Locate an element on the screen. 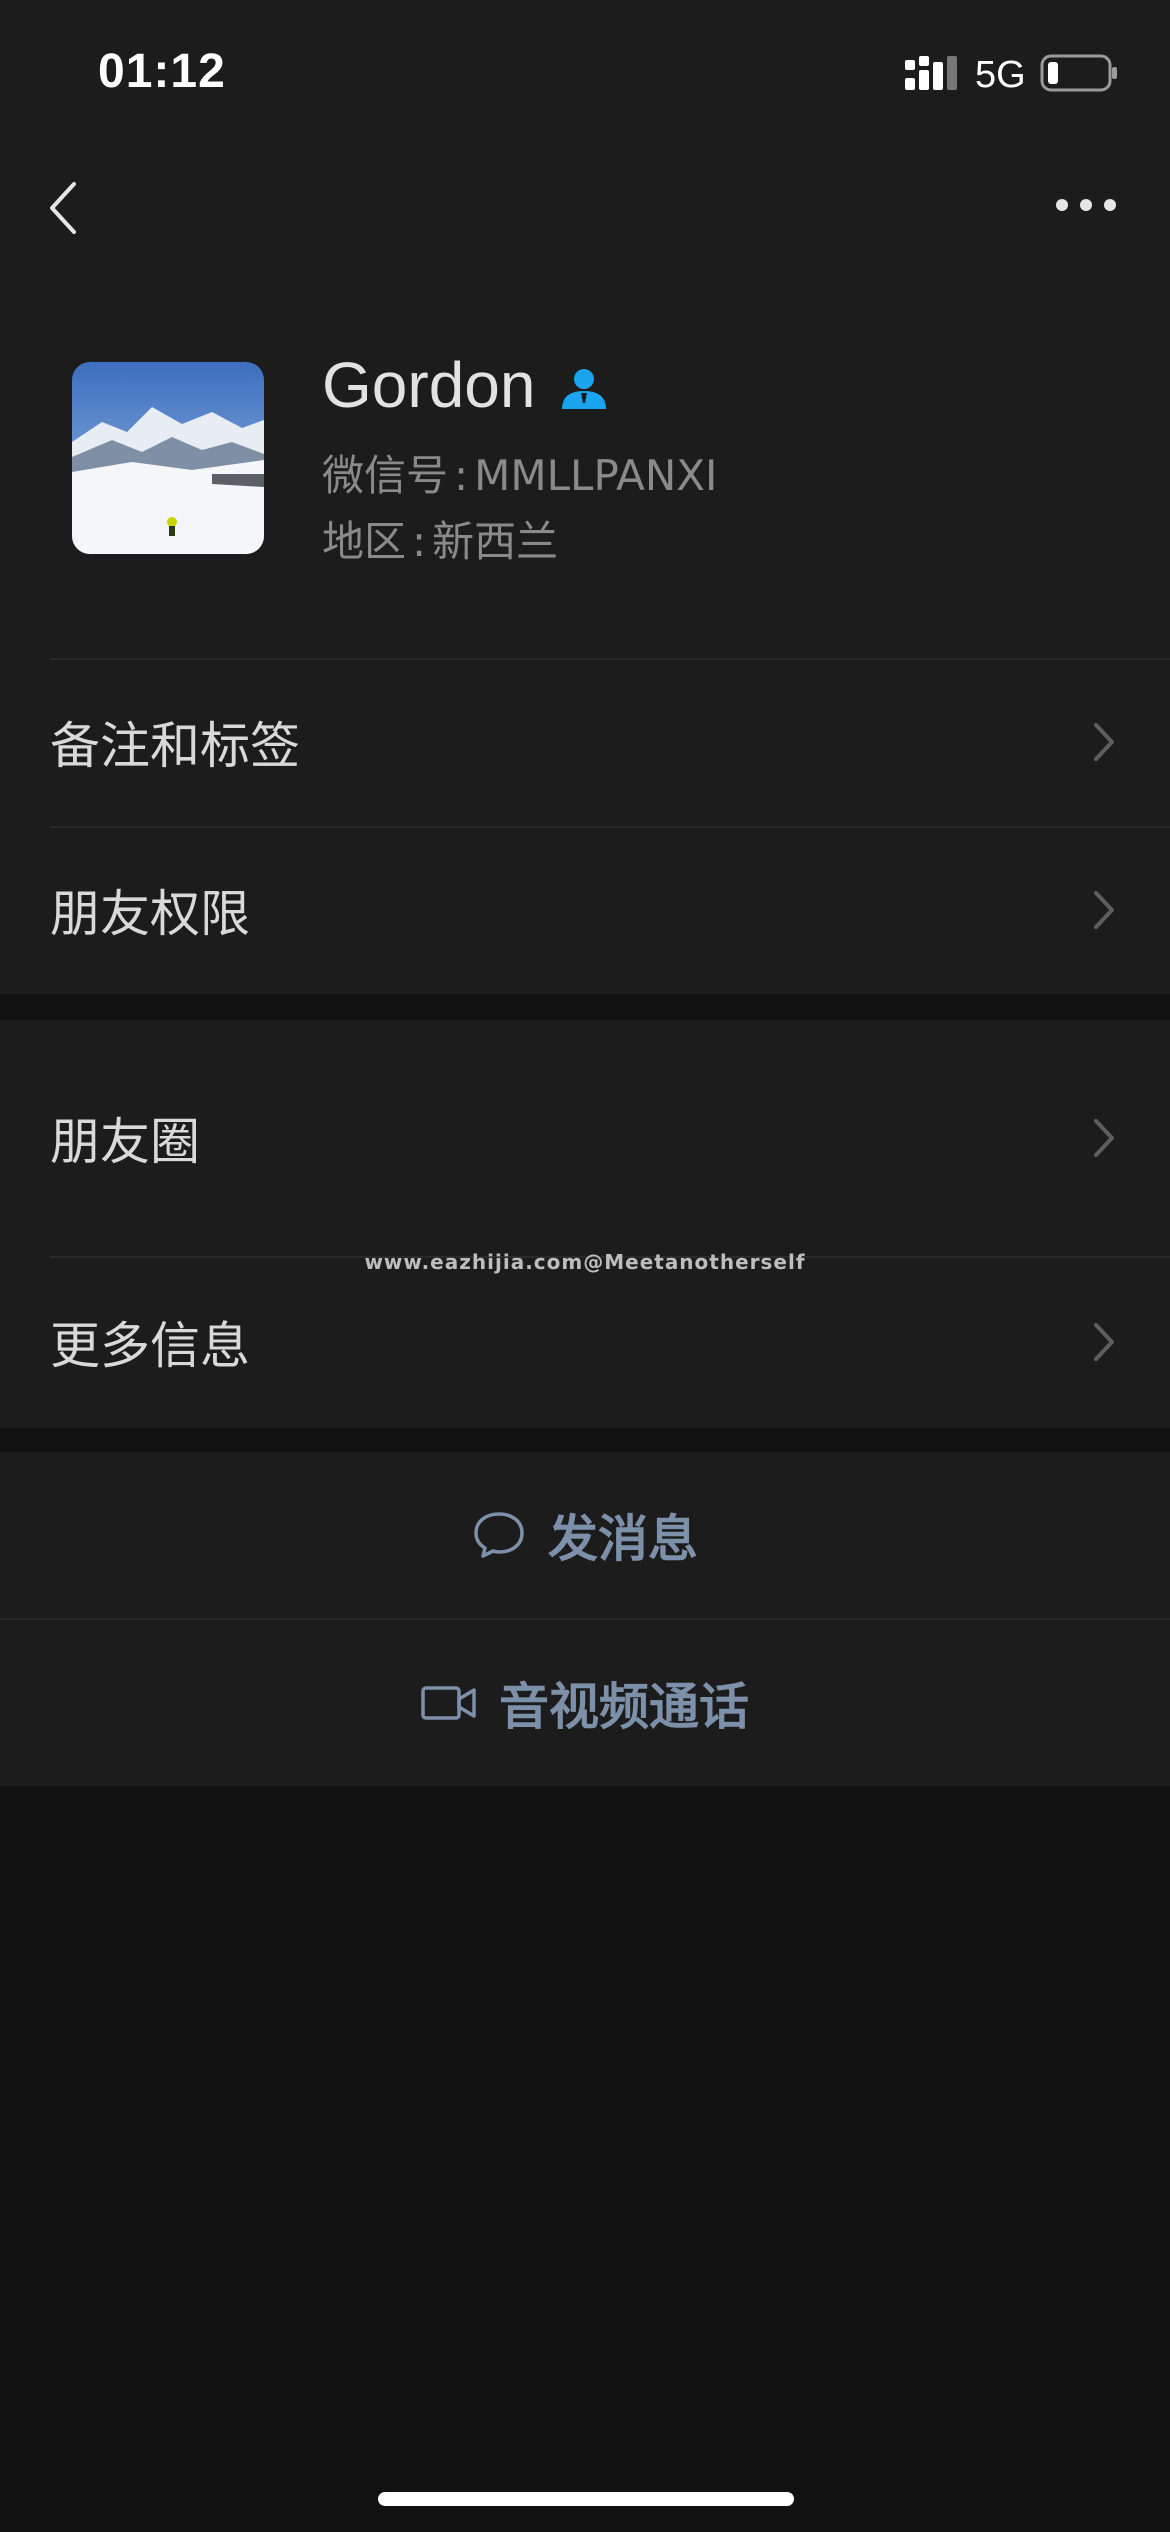 The height and width of the screenshot is (2532, 1170). region-line: 地区: 新西兰 is located at coordinates (440, 538).